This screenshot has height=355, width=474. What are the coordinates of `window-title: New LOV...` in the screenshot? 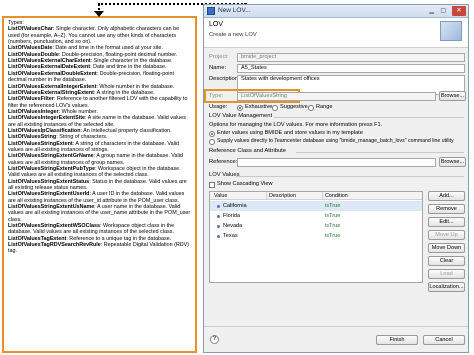 It's located at (234, 10).